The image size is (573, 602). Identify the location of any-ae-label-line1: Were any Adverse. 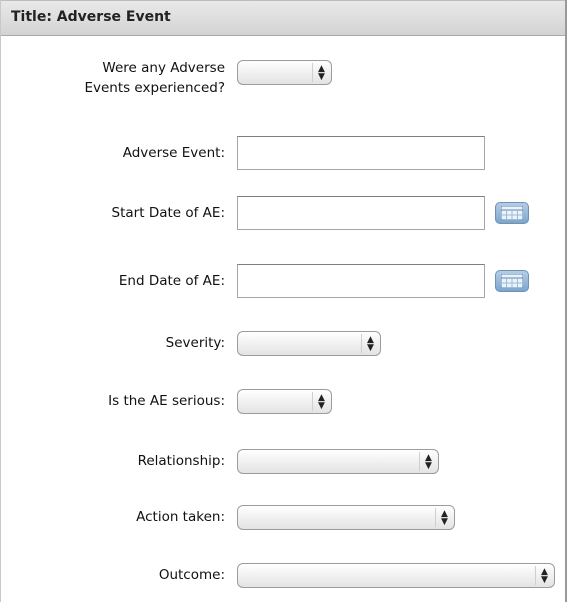
(163, 68).